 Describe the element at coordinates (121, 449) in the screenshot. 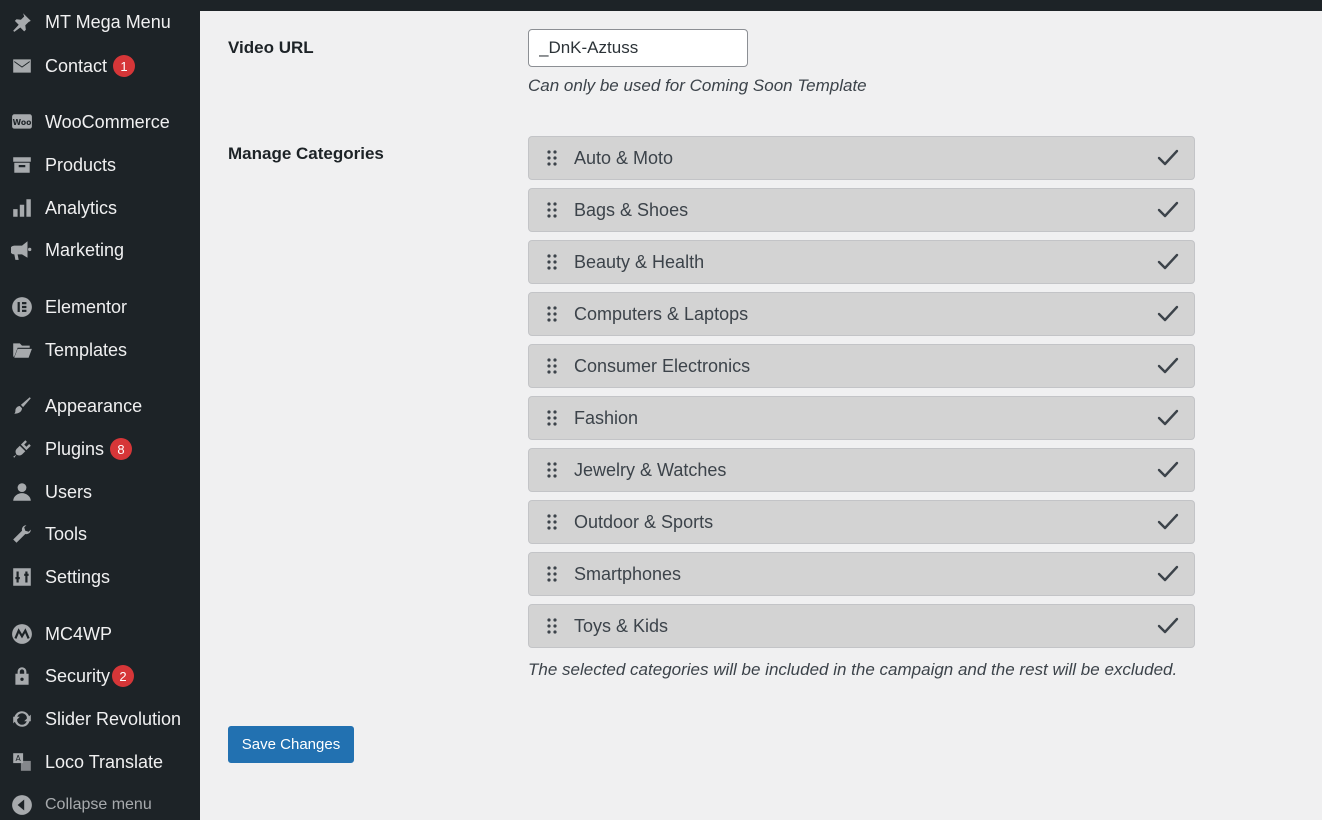

I see `notification-badge: 8` at that location.